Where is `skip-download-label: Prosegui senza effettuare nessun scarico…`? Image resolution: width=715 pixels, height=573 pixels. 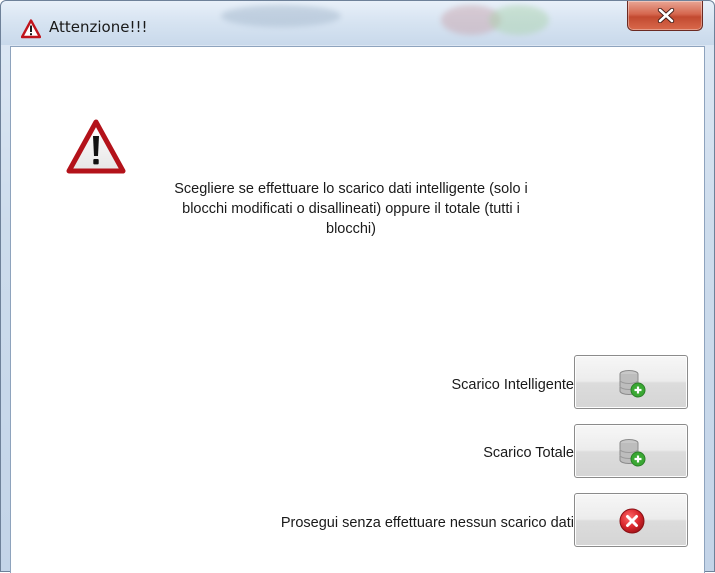 skip-download-label: Prosegui senza effettuare nessun scarico… is located at coordinates (427, 523).